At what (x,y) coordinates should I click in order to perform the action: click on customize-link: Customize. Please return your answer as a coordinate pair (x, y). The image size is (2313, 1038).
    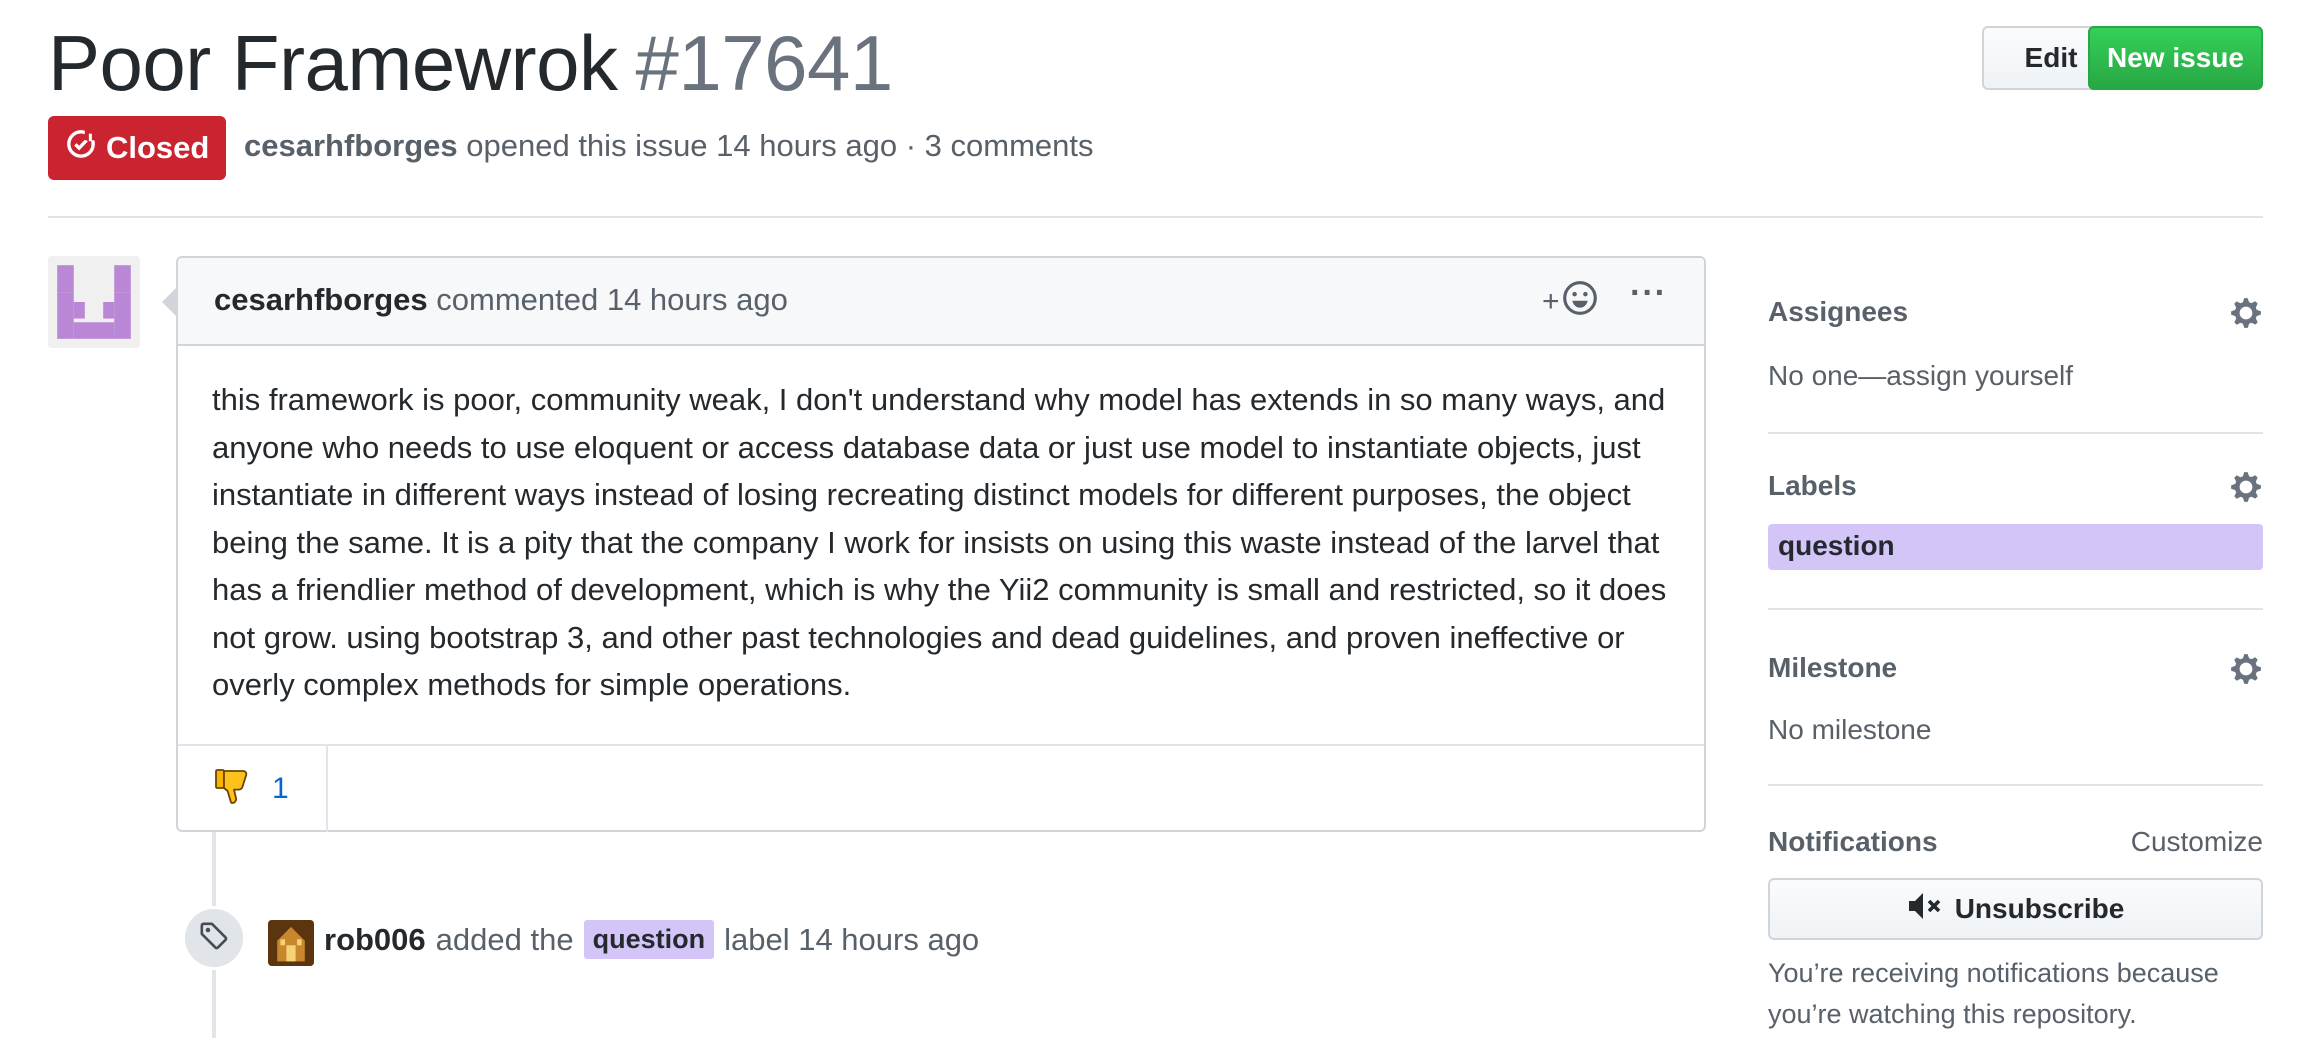
    Looking at the image, I should click on (2197, 842).